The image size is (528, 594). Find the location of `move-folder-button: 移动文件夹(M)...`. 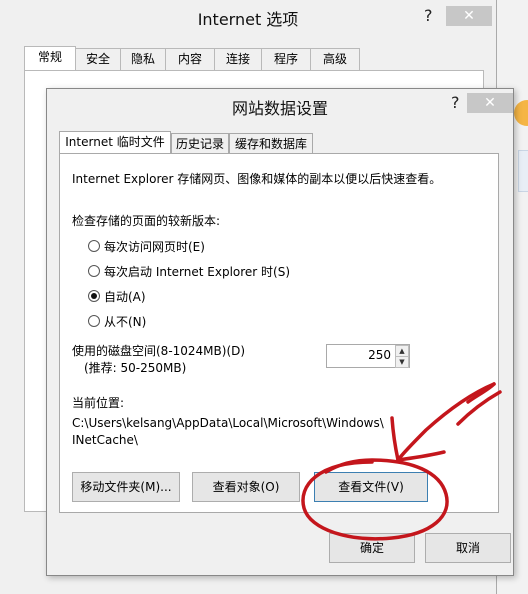

move-folder-button: 移动文件夹(M)... is located at coordinates (126, 487).